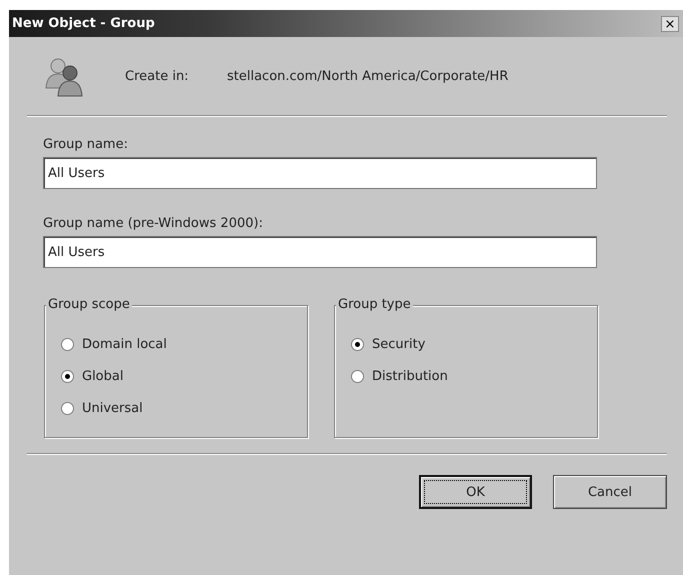 The height and width of the screenshot is (575, 683). I want to click on radio-label: Global, so click(103, 376).